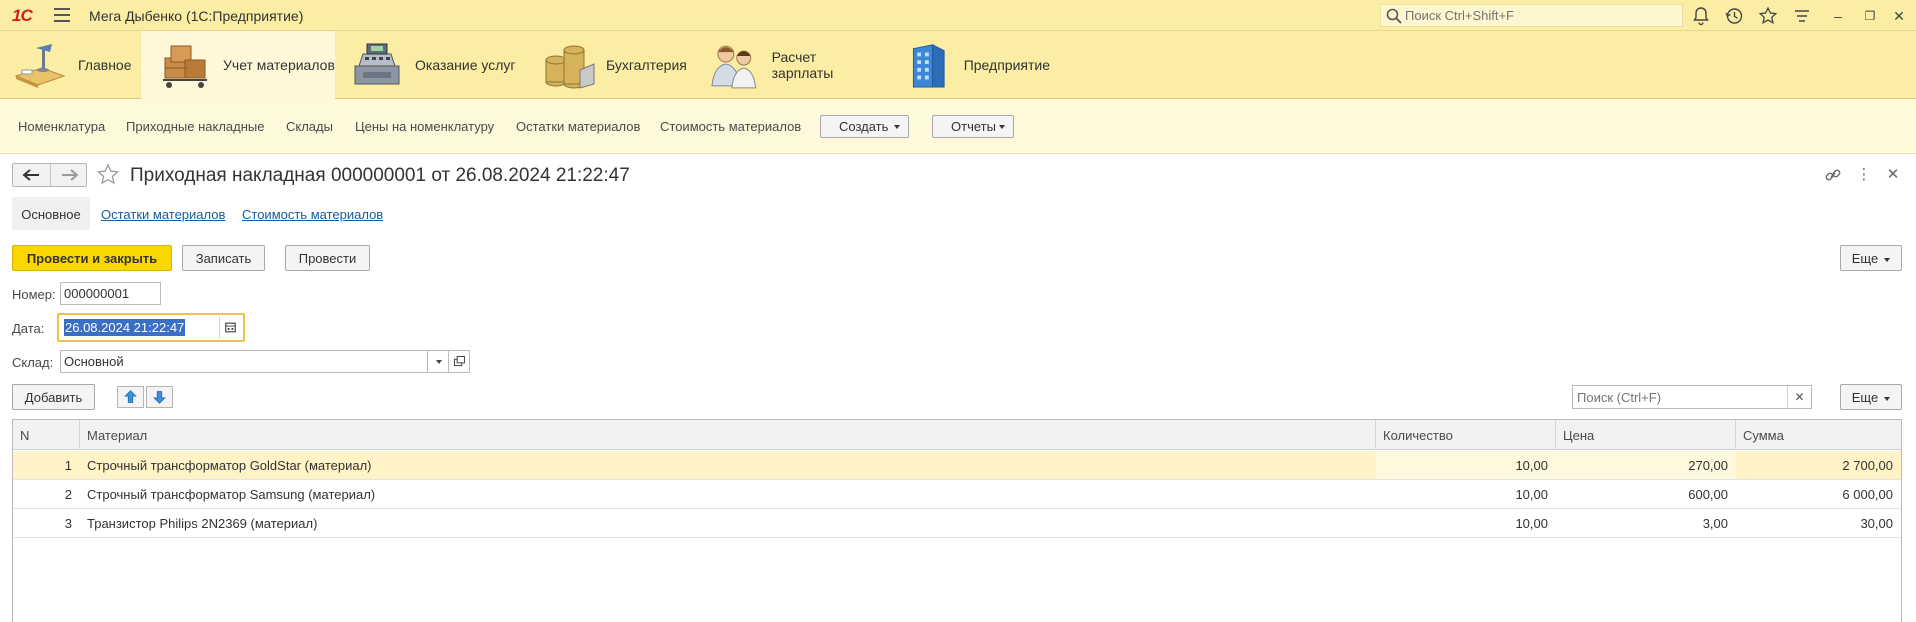  Describe the element at coordinates (424, 126) in the screenshot. I see `link-prices: Цены на номенклатуру` at that location.